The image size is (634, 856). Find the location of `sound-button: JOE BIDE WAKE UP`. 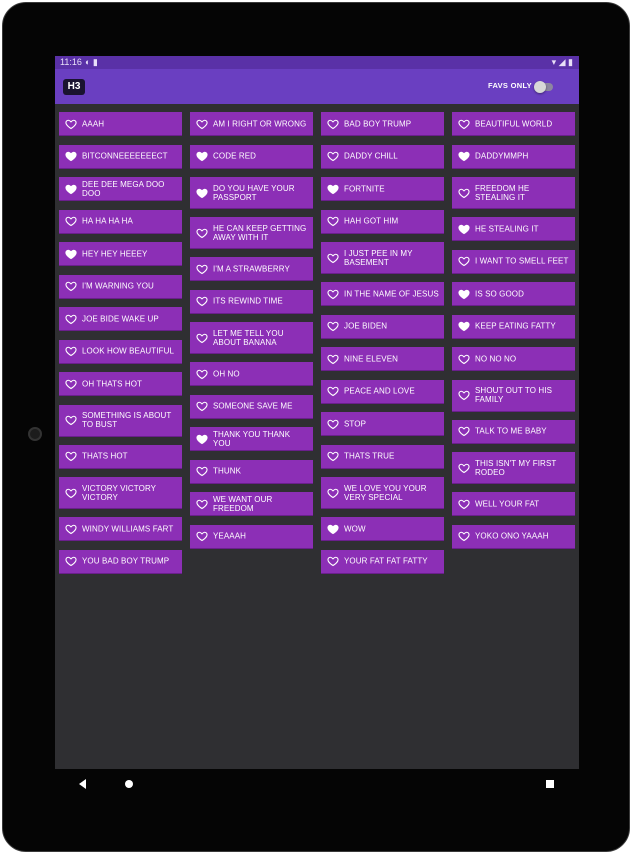

sound-button: JOE BIDE WAKE UP is located at coordinates (120, 319).